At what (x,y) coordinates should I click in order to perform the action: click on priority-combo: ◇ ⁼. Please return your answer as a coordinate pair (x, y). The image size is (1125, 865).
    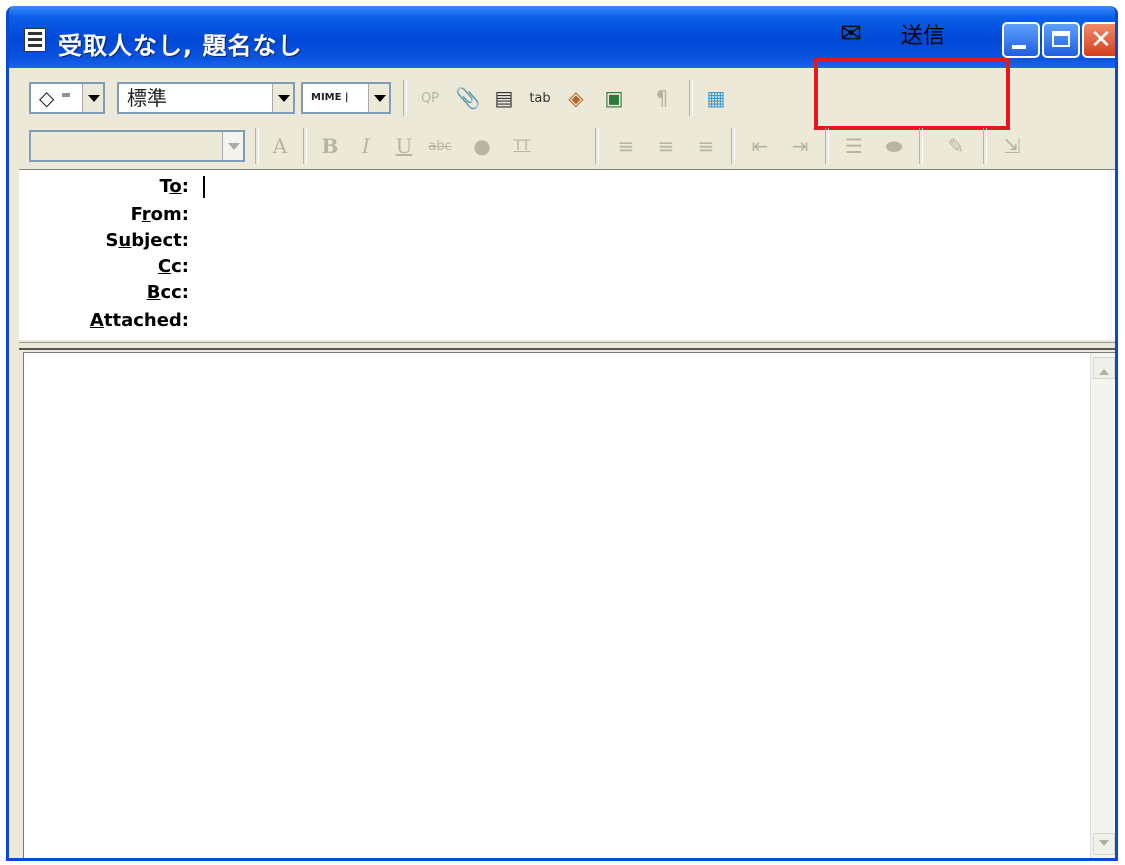
    Looking at the image, I should click on (67, 98).